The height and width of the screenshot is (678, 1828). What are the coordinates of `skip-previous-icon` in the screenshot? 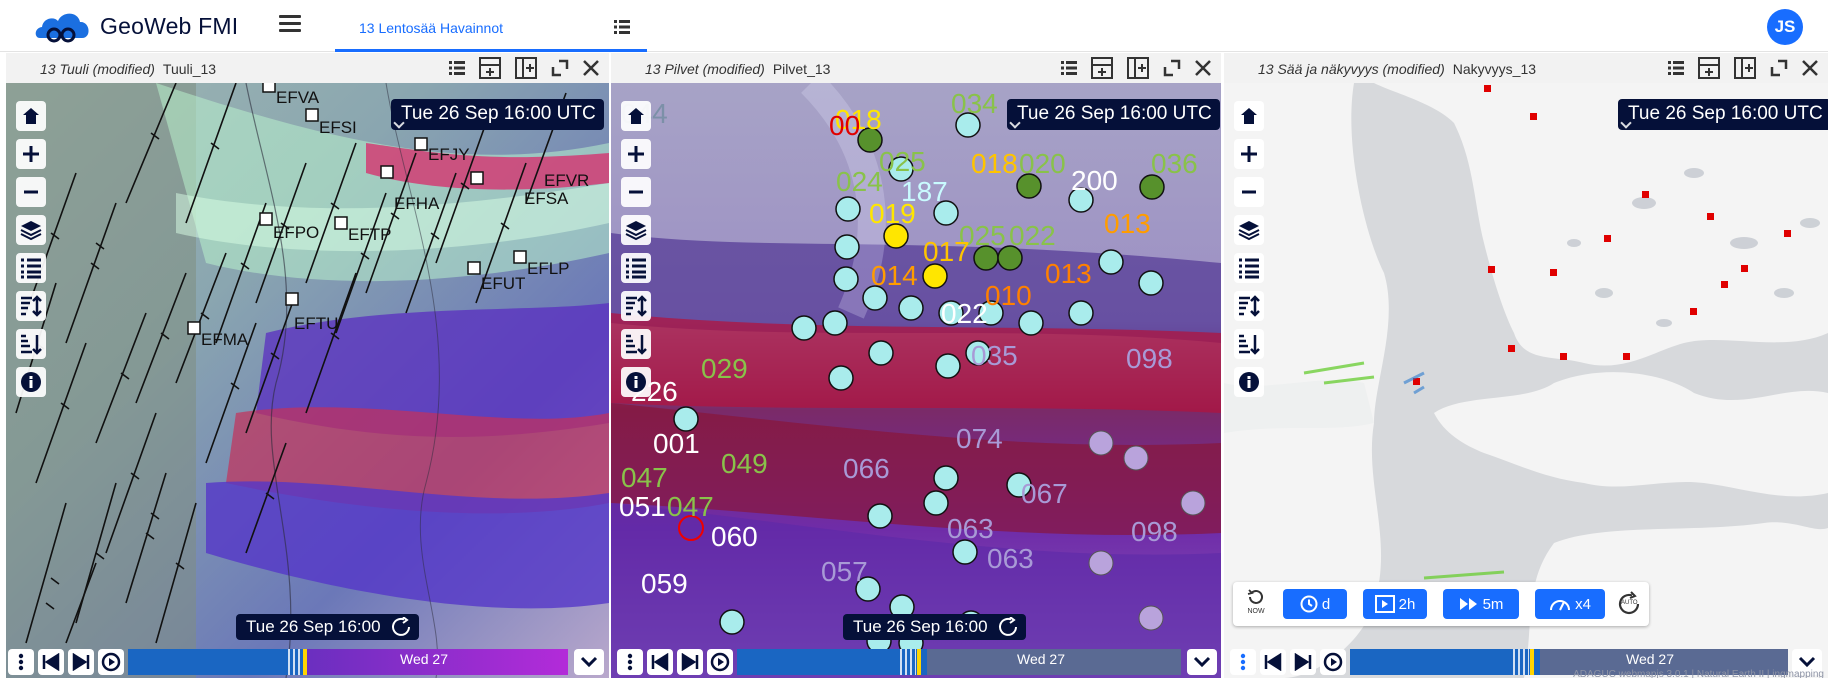 It's located at (1273, 662).